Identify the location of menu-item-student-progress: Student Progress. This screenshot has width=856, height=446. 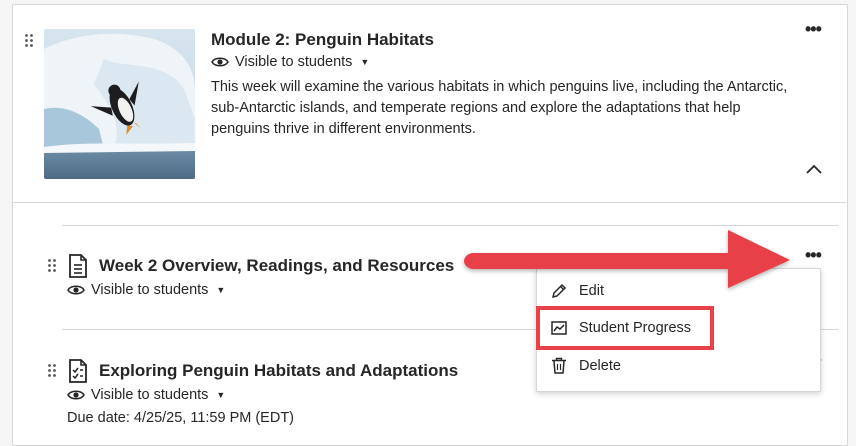
(621, 328).